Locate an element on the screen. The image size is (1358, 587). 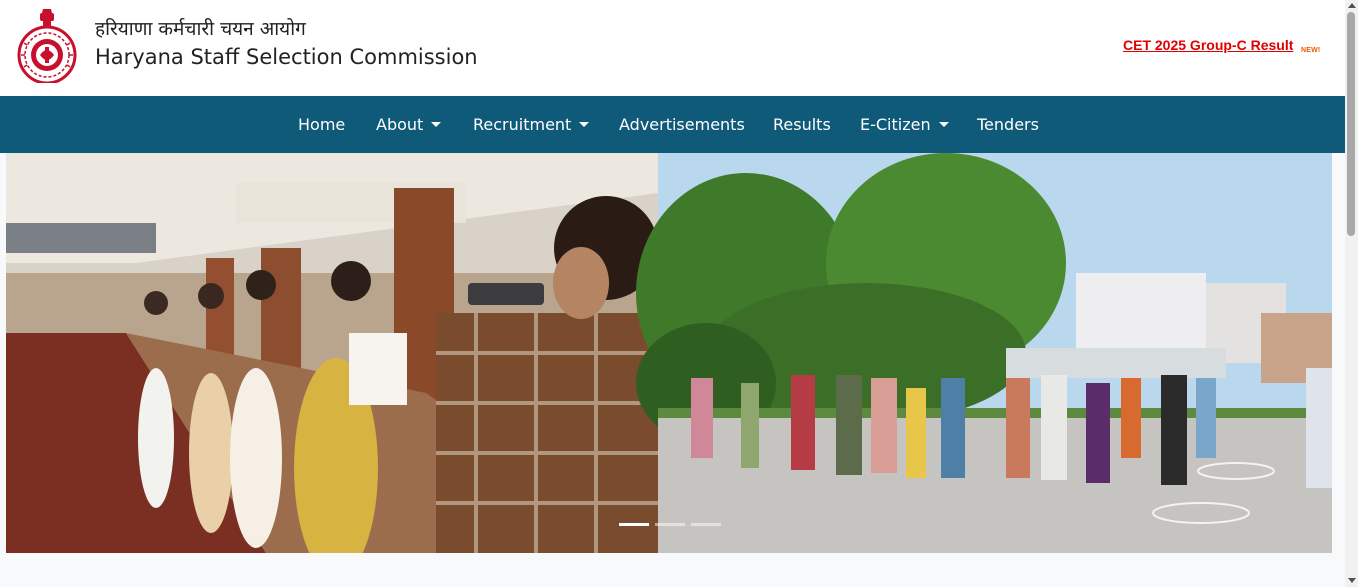
carousel-indicators is located at coordinates (674, 525).